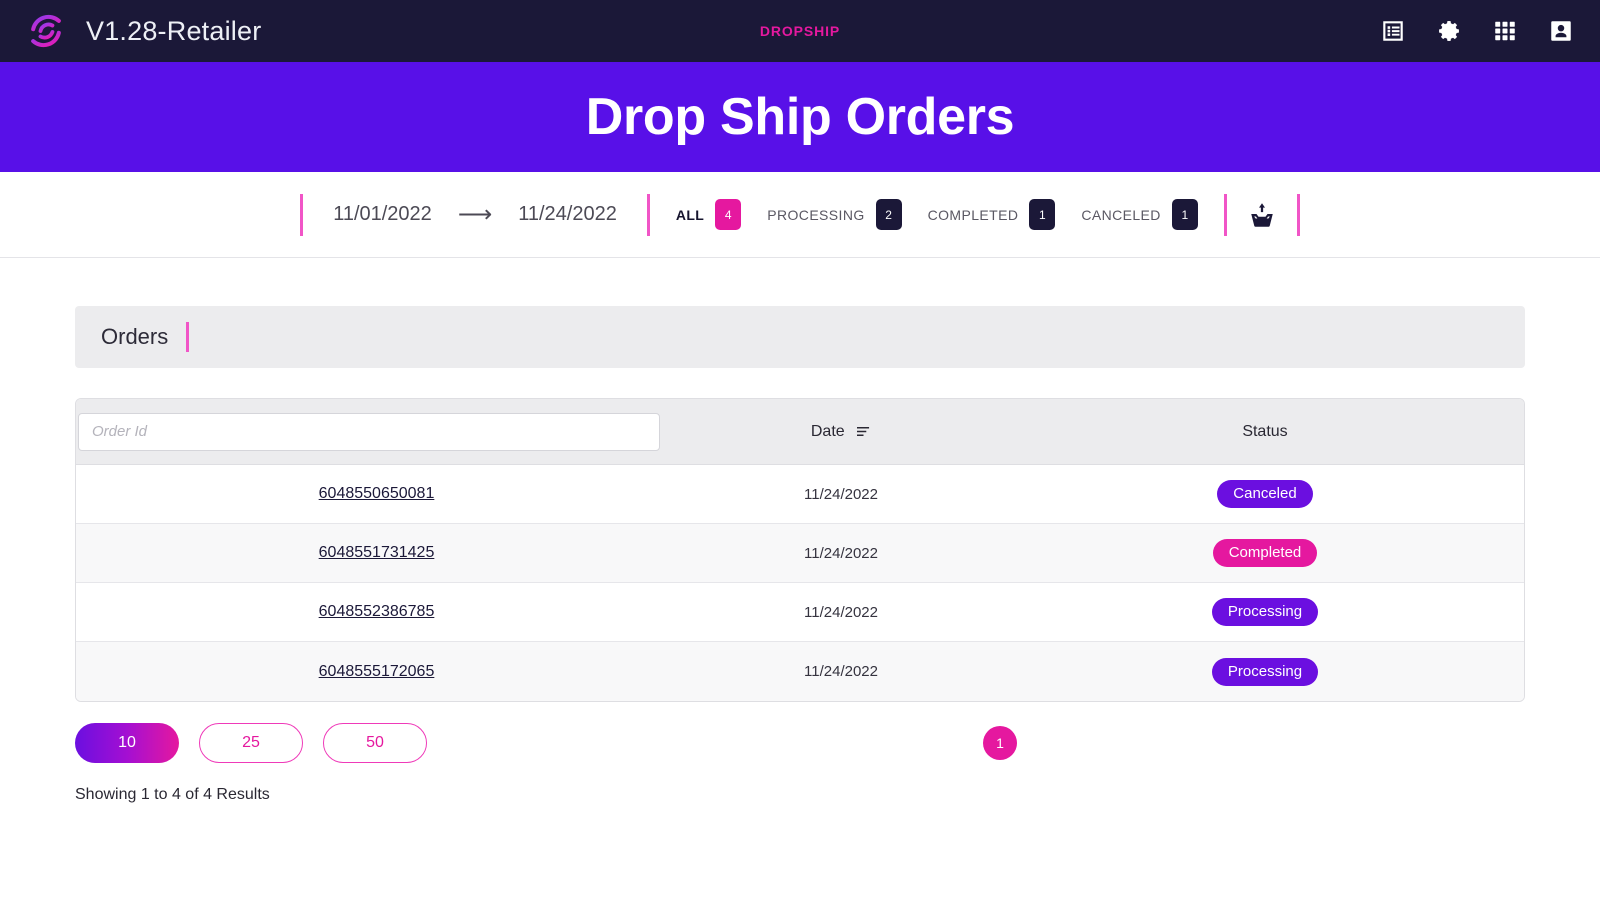 The height and width of the screenshot is (900, 1600). I want to click on list-view-icon, so click(1393, 31).